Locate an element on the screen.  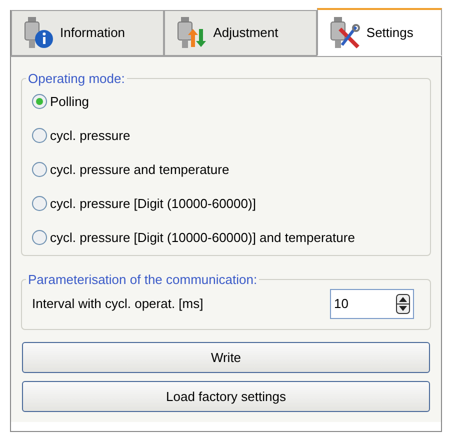
tab: Adjustment is located at coordinates (241, 33).